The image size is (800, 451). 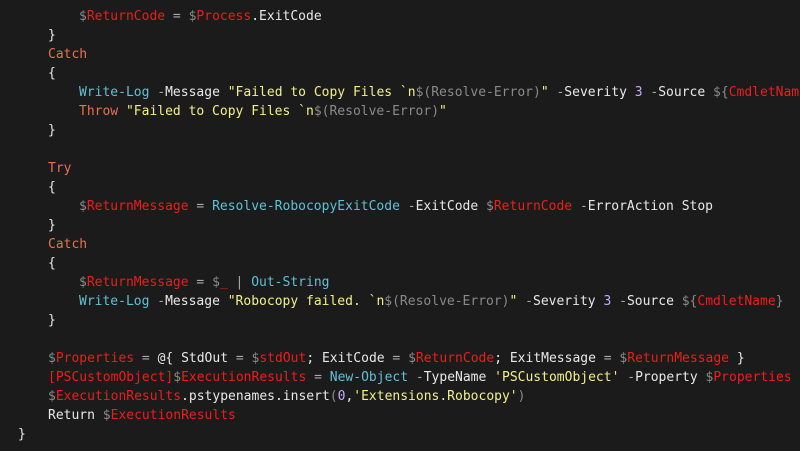 I want to click on code-token: ErrorAction Stop, so click(x=650, y=206).